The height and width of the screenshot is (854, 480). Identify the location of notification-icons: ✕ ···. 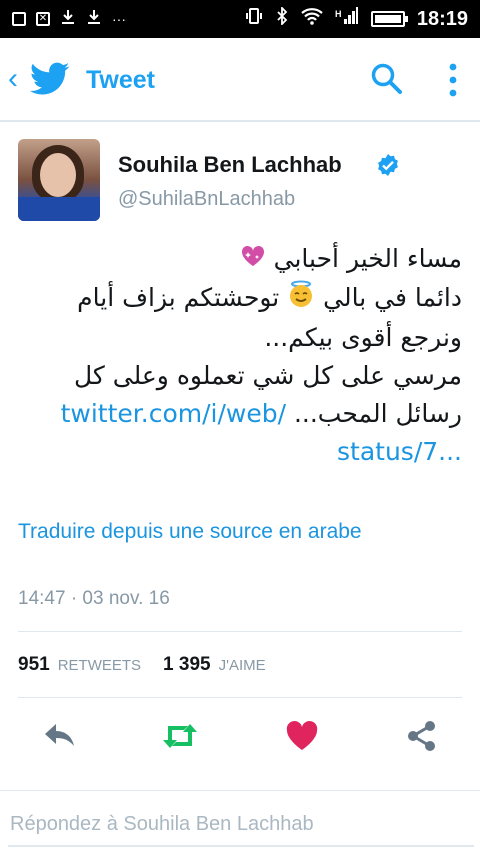
(63, 19).